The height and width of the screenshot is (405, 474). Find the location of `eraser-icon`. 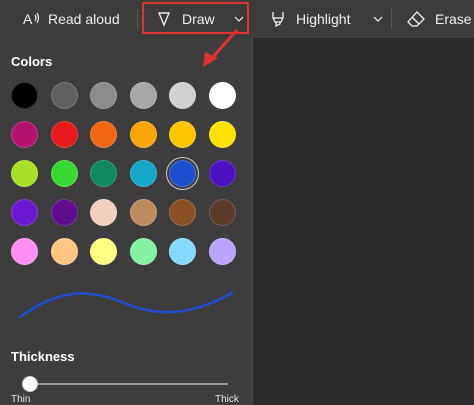

eraser-icon is located at coordinates (416, 19).